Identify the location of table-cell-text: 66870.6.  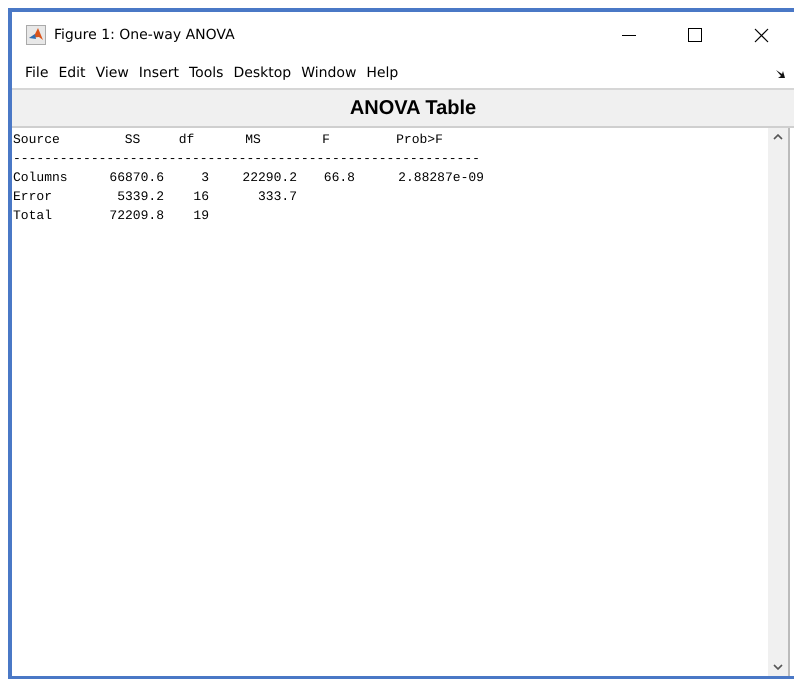
(136, 178).